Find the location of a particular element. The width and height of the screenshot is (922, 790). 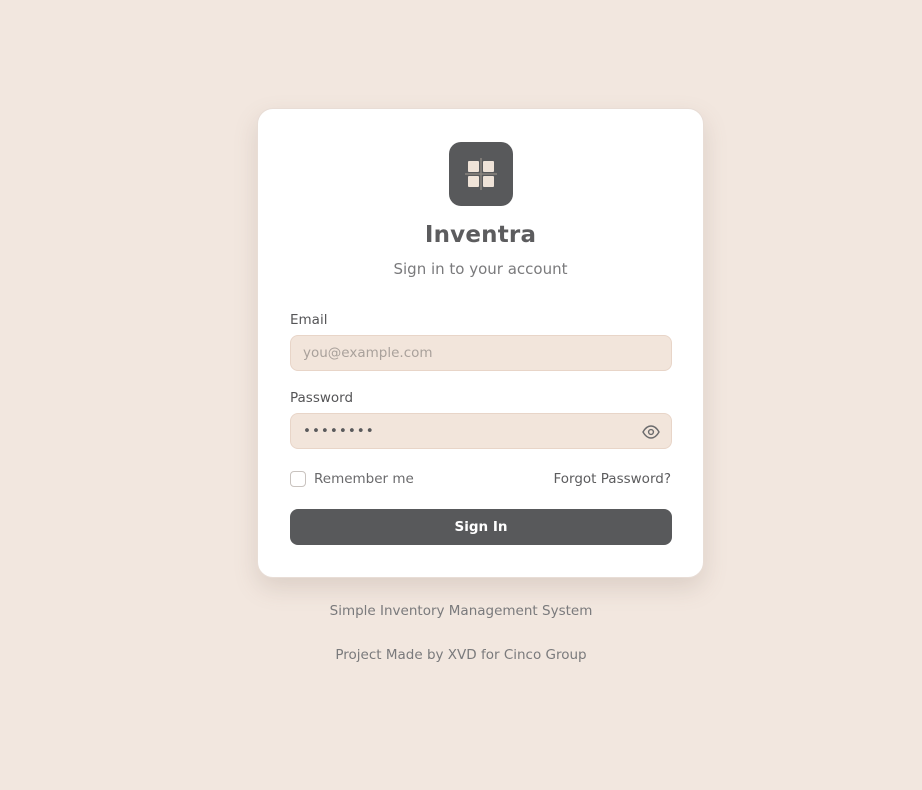

app-title: Inventra is located at coordinates (480, 235).